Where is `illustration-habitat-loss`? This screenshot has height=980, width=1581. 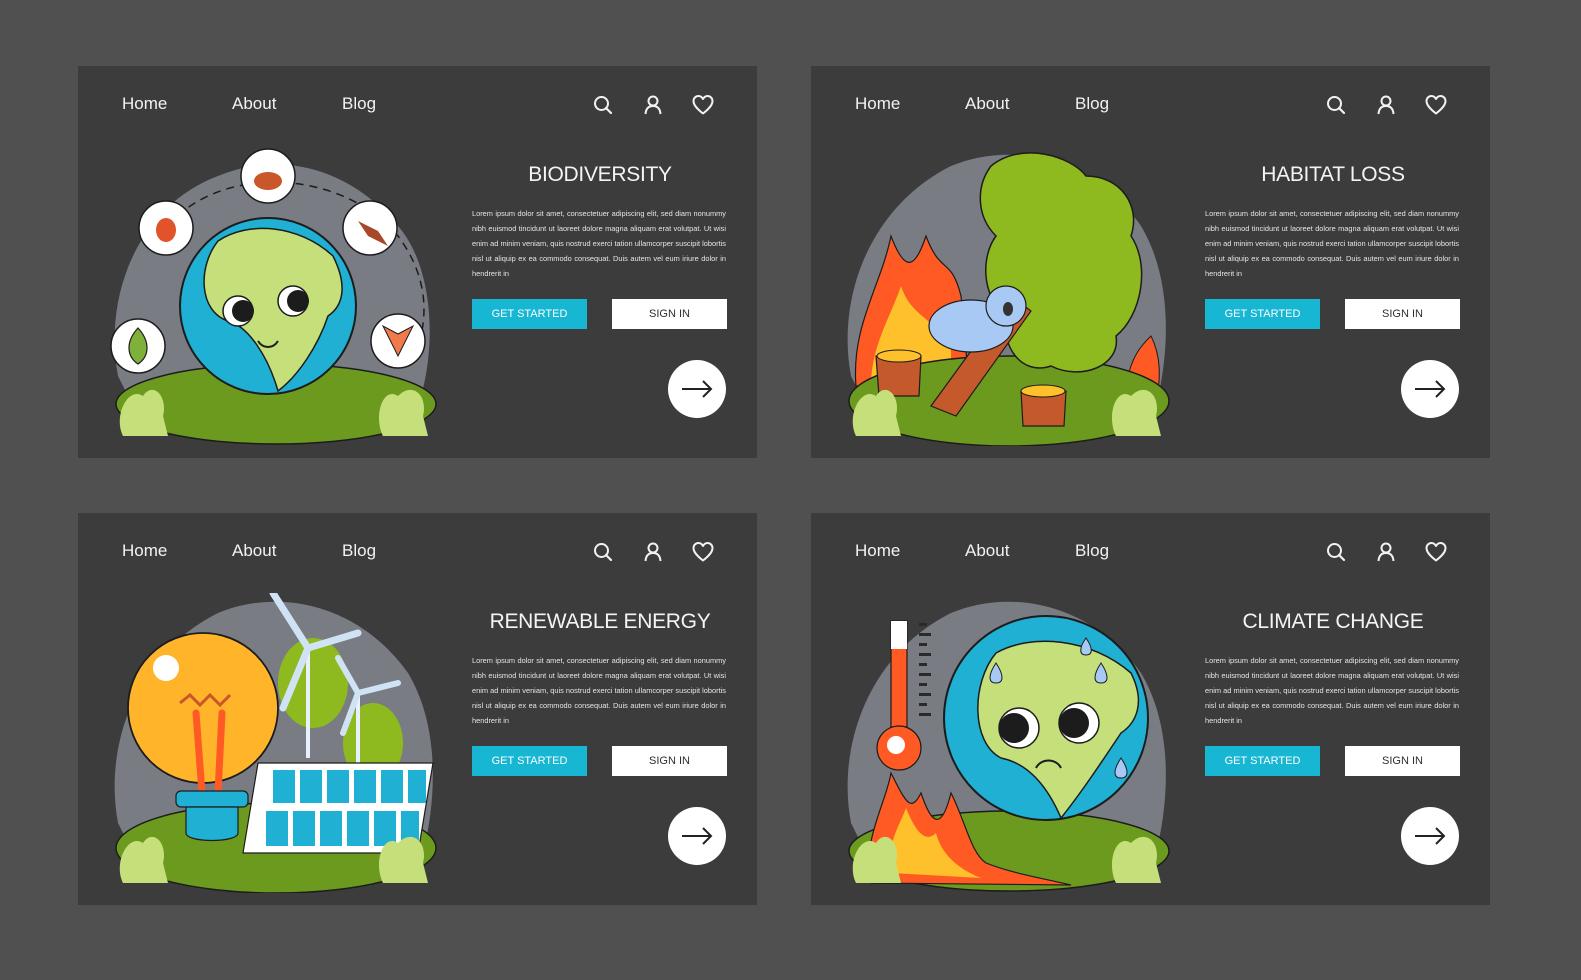 illustration-habitat-loss is located at coordinates (1008, 299).